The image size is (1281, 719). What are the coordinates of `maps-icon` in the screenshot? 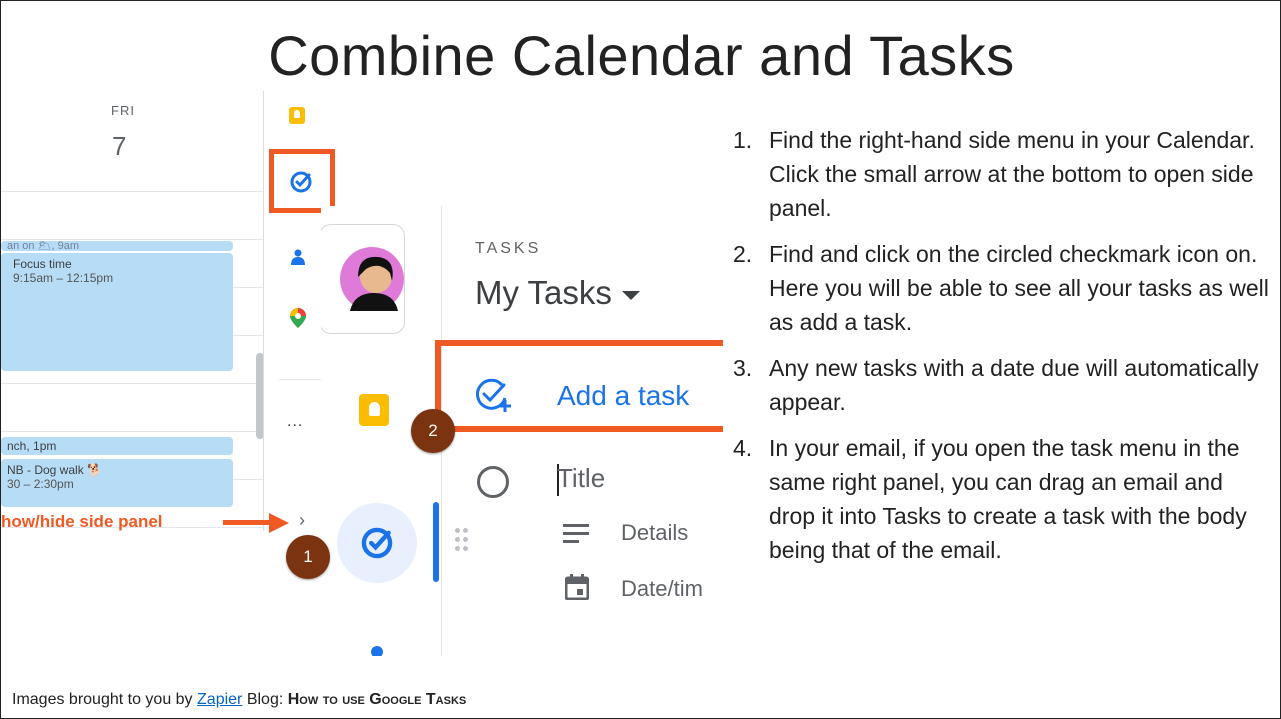 It's located at (298, 318).